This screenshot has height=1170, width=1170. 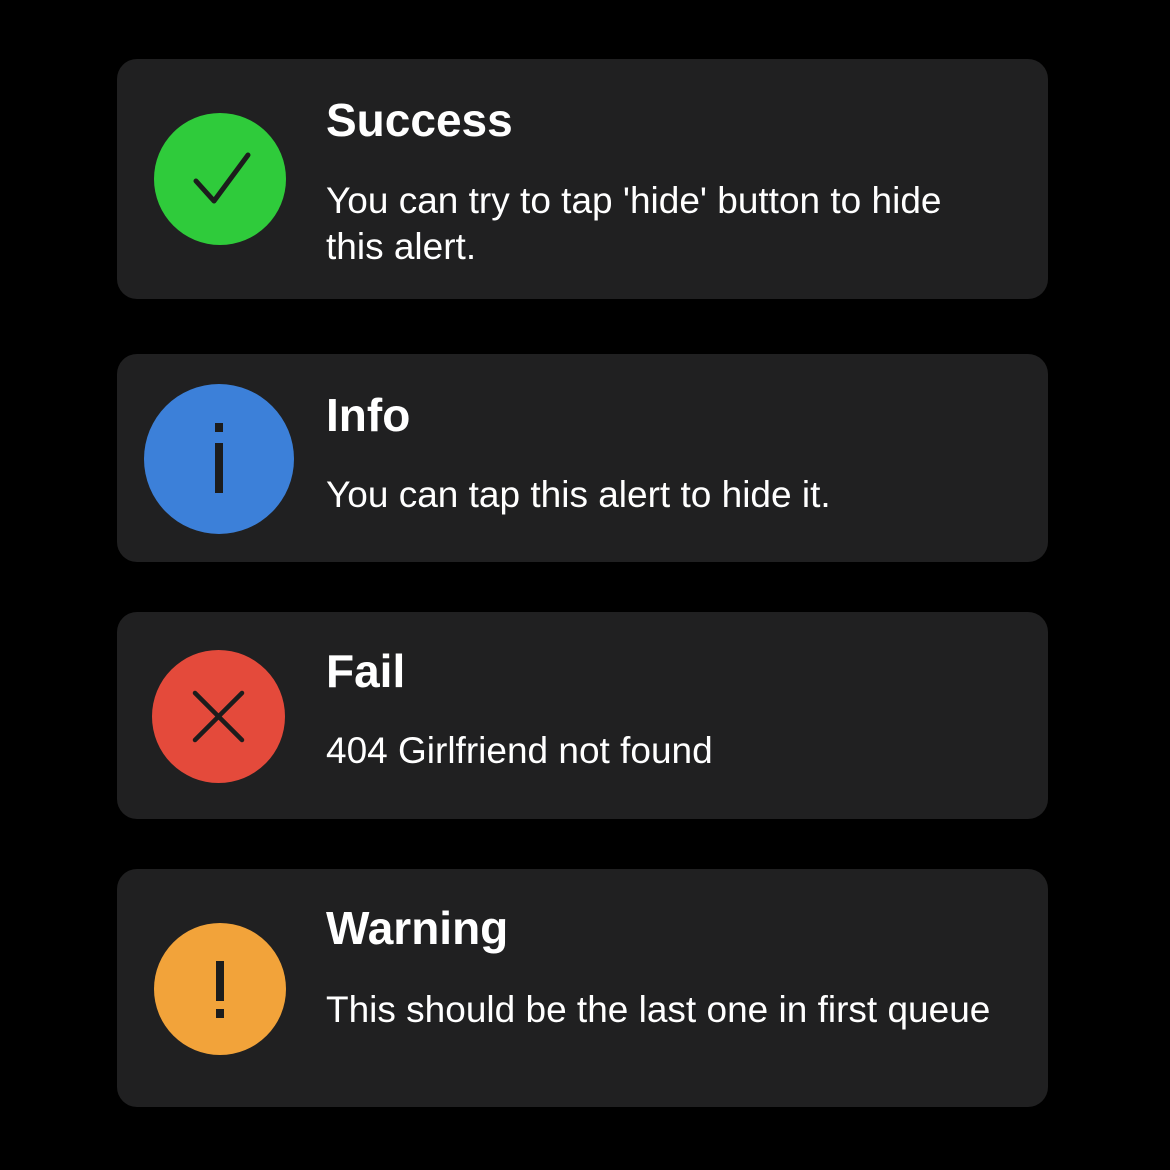 What do you see at coordinates (366, 671) in the screenshot?
I see `alert-title: Fail` at bounding box center [366, 671].